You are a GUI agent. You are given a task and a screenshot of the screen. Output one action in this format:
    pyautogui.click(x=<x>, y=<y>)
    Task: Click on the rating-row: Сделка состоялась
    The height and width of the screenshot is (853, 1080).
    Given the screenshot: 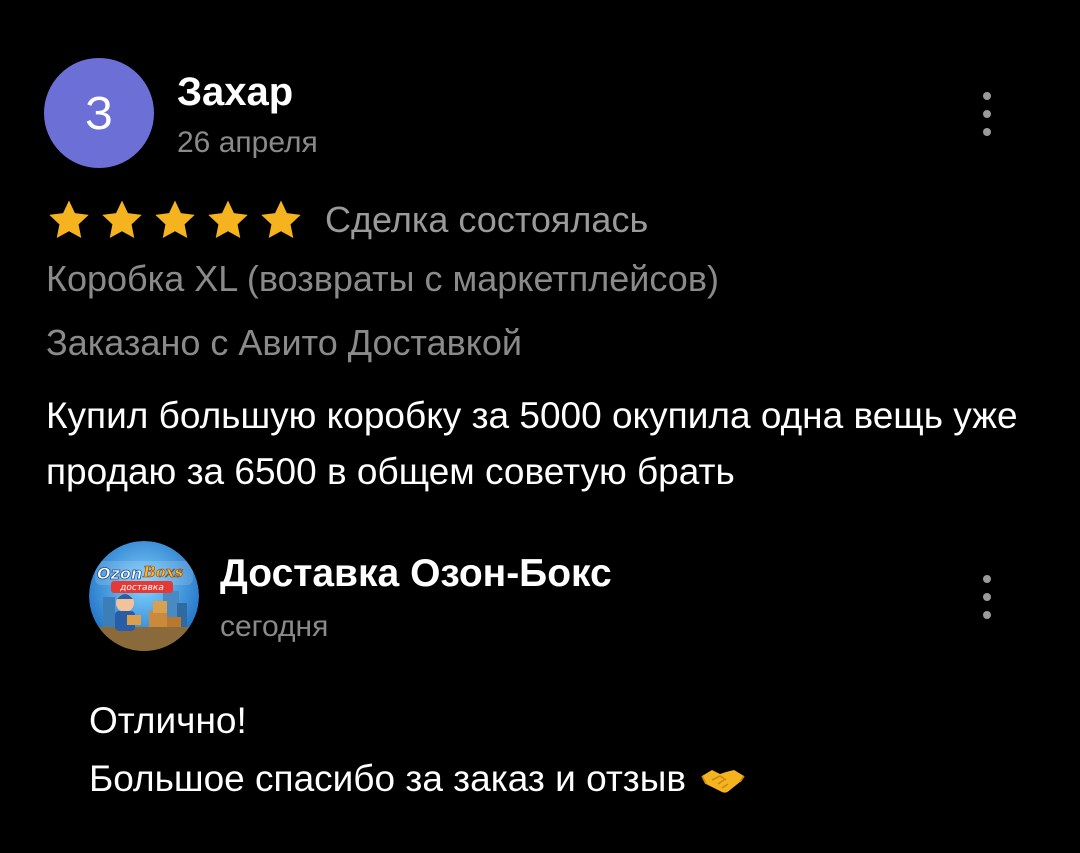 What is the action you would take?
    pyautogui.click(x=347, y=220)
    